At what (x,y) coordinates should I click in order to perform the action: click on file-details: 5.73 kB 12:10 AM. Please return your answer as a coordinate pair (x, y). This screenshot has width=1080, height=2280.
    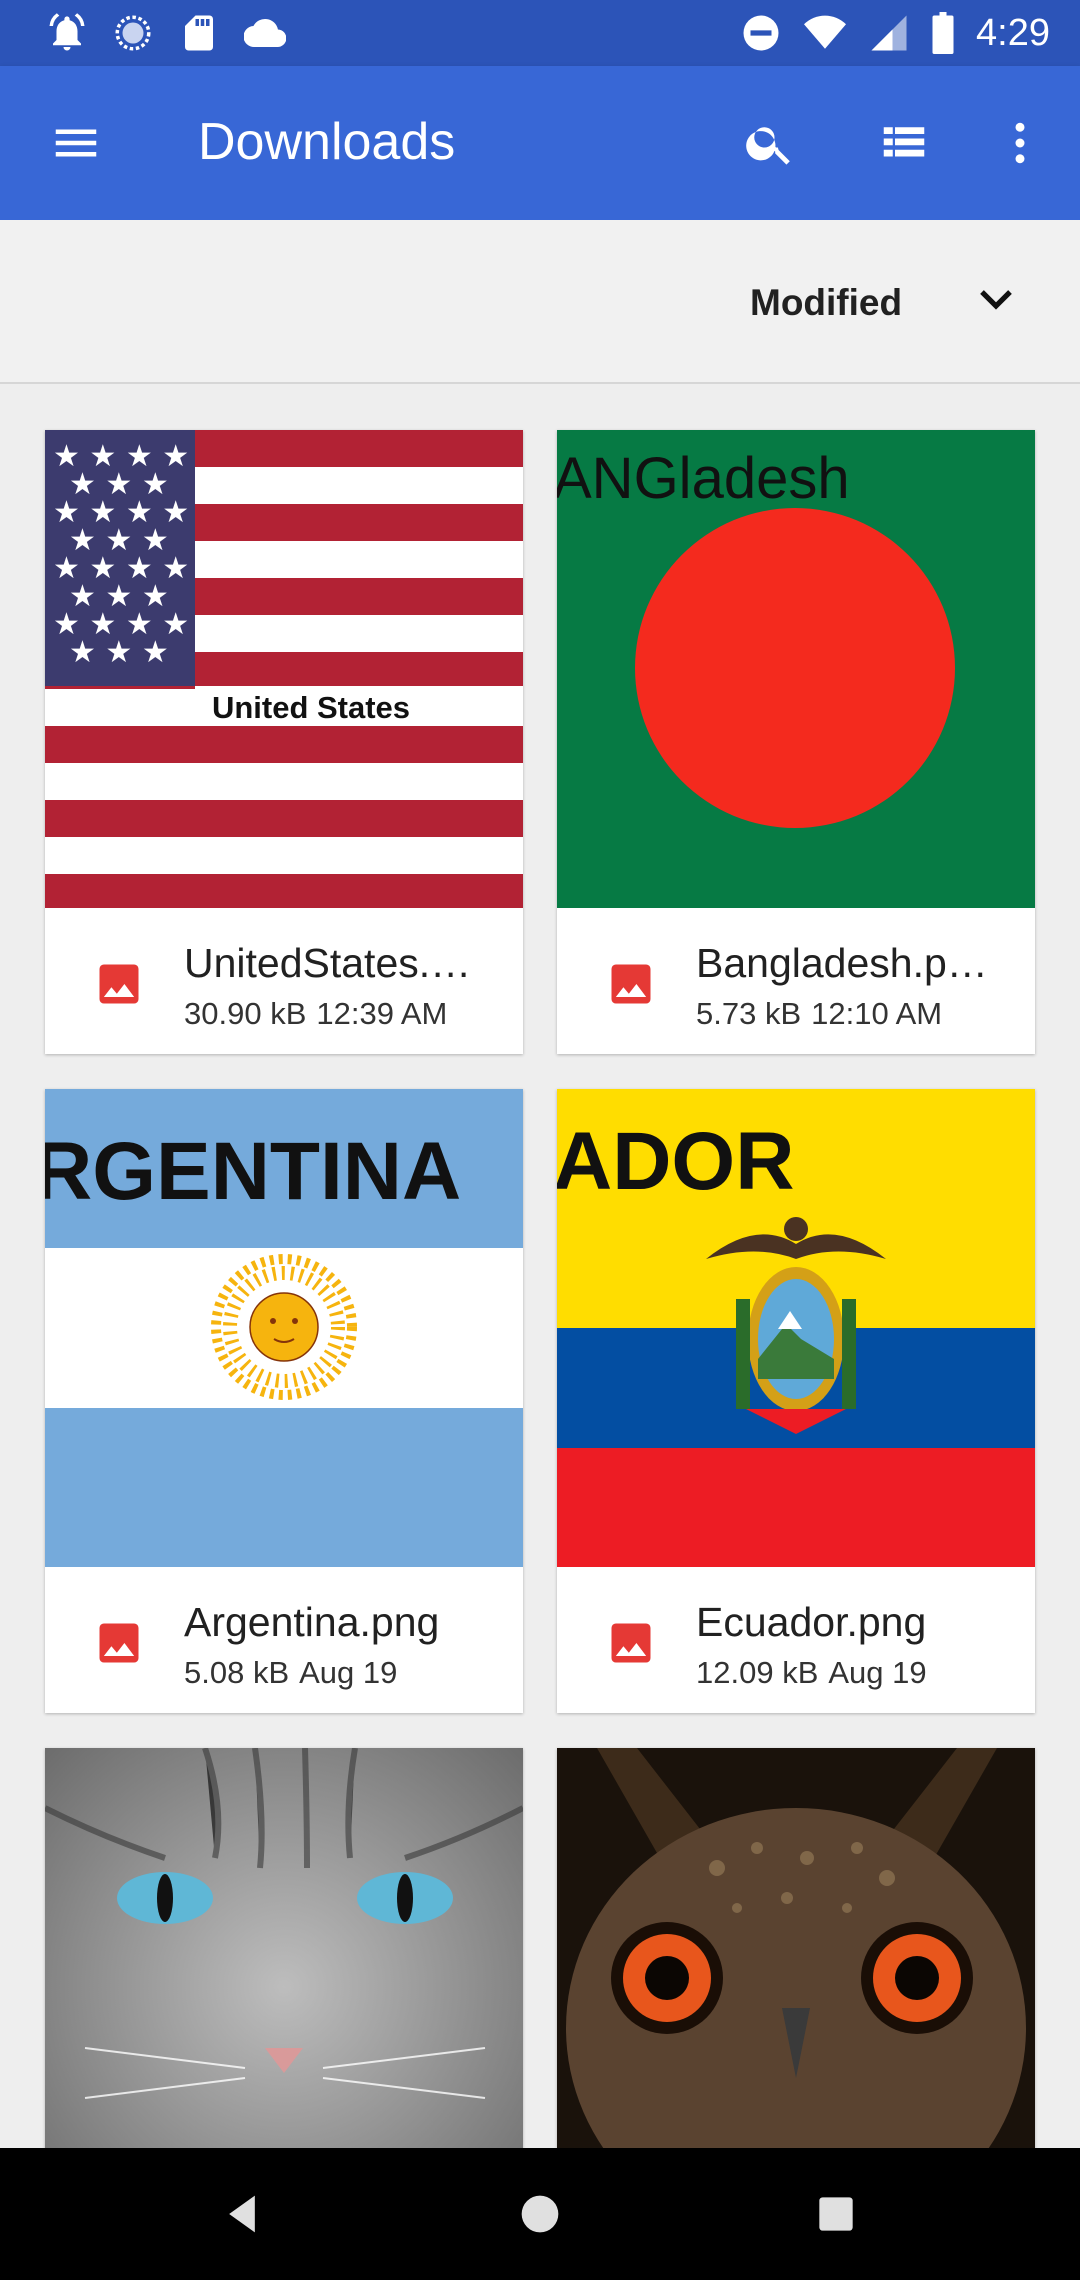
    Looking at the image, I should click on (819, 1014).